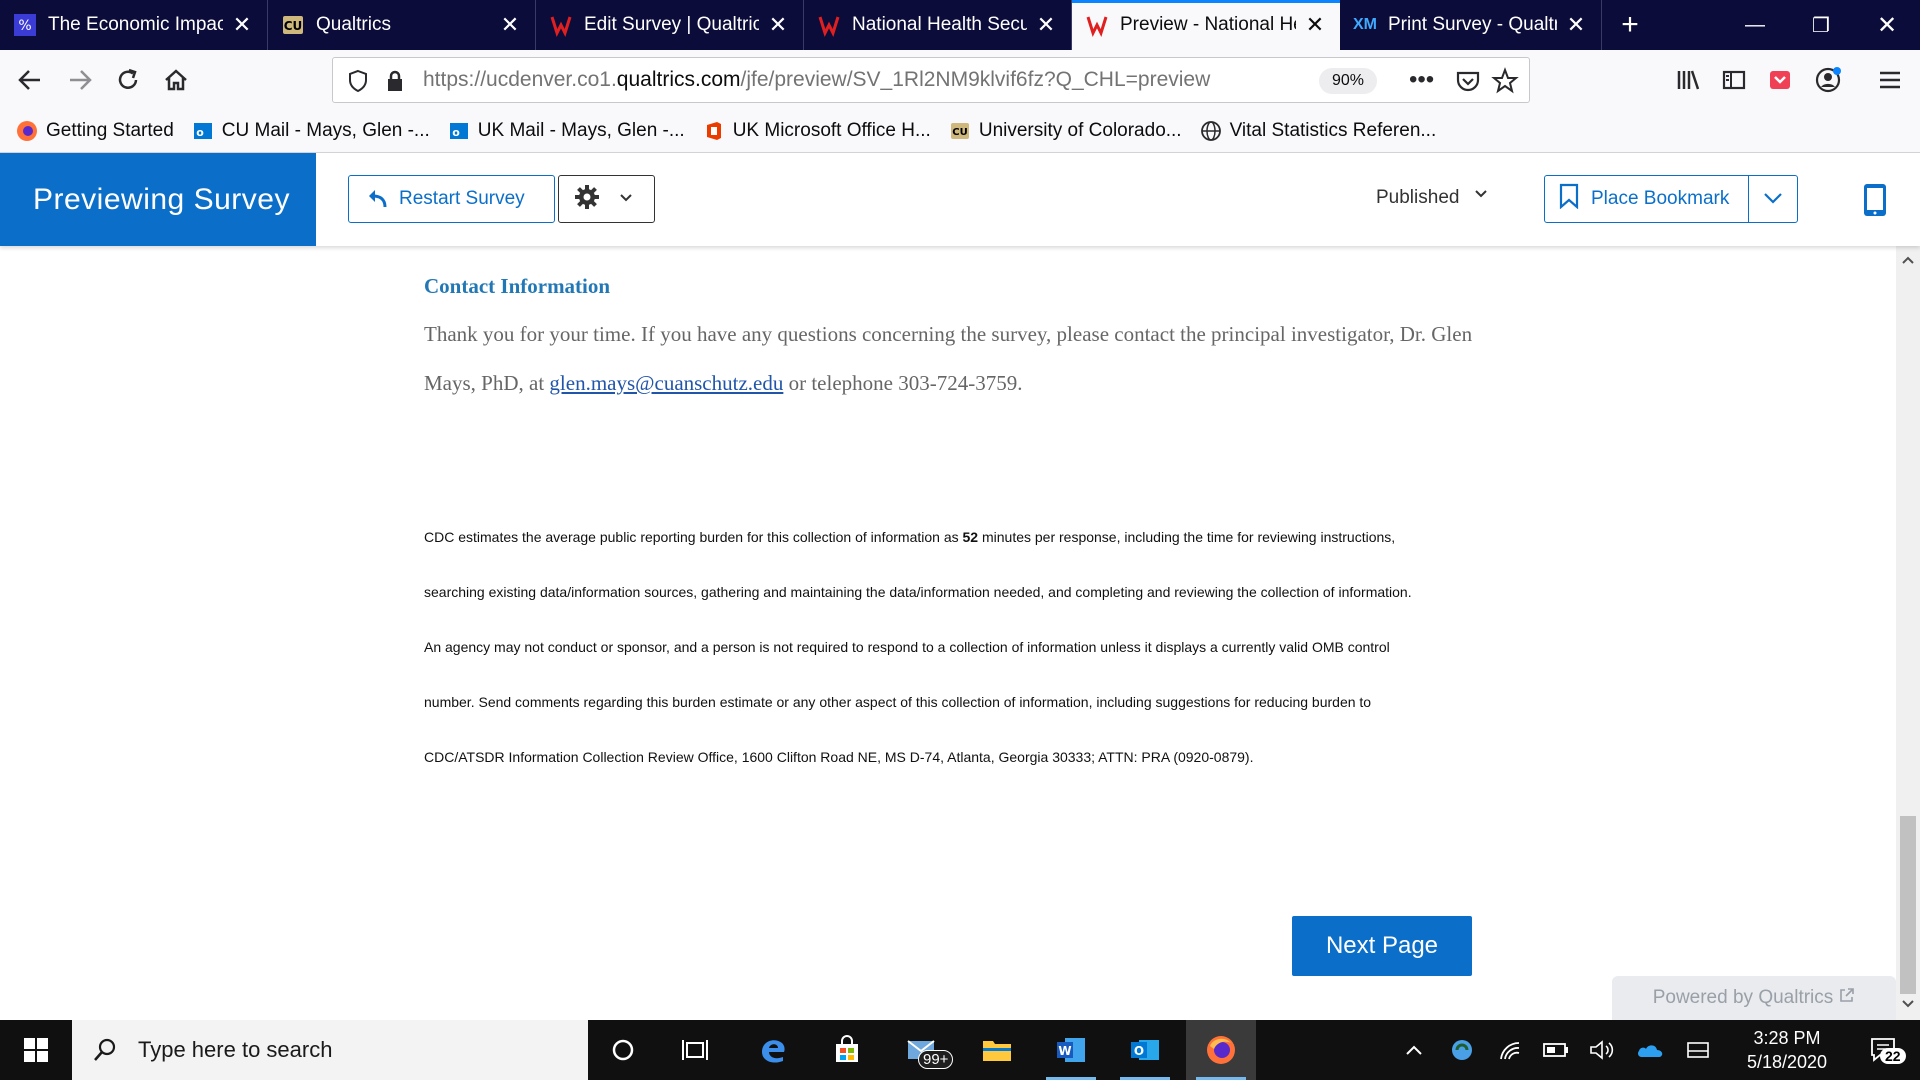 Image resolution: width=1920 pixels, height=1080 pixels. Describe the element at coordinates (1754, 998) in the screenshot. I see `powered-by-qualtrics-link: Powered by Qualtrics` at that location.